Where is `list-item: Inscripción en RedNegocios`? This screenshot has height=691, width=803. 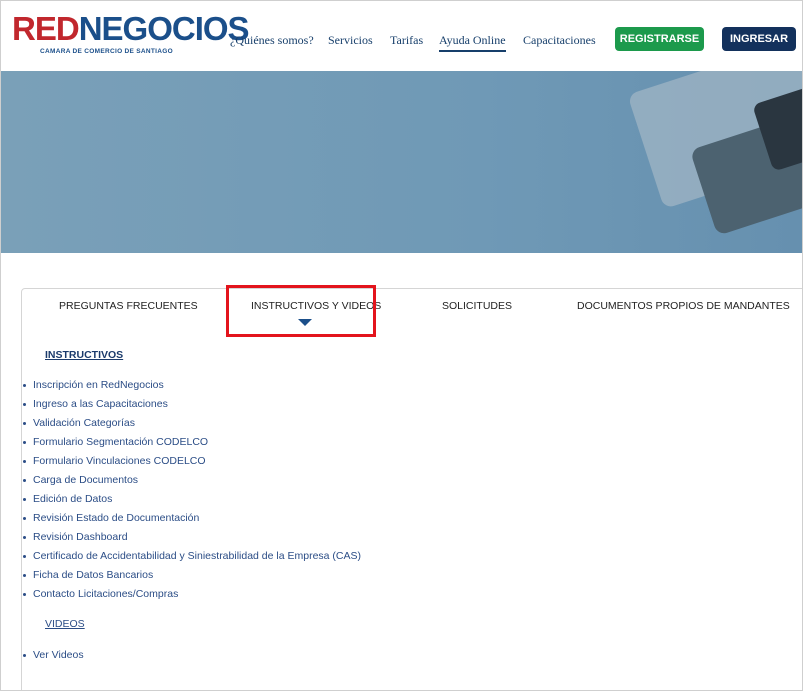 list-item: Inscripción en RedNegocios is located at coordinates (191, 385).